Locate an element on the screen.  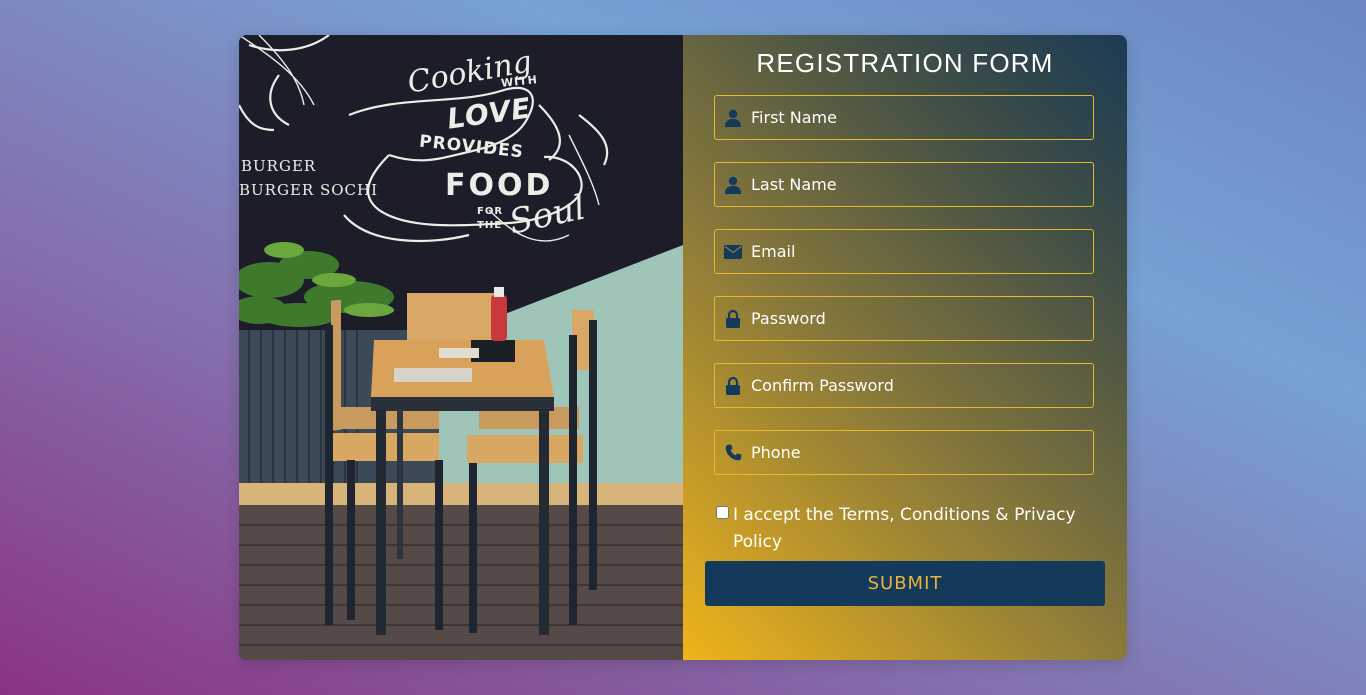
chalk-burger-2: BURGER SOCHI is located at coordinates (309, 190).